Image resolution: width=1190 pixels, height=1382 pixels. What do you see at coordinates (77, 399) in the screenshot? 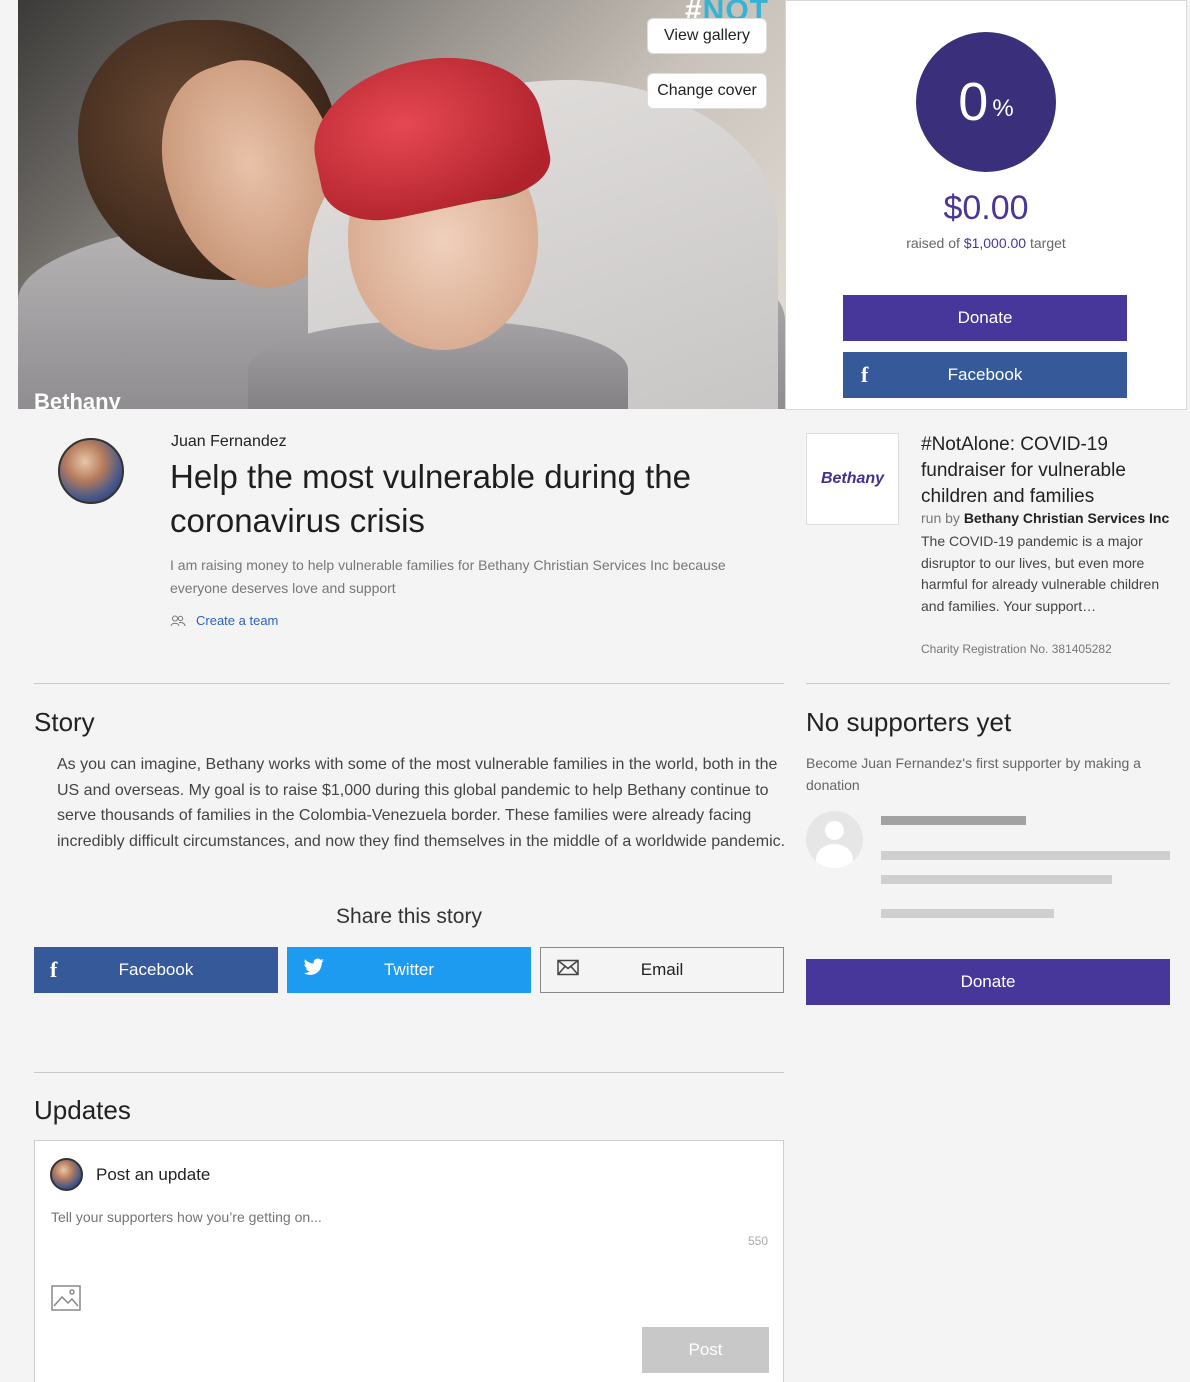
I see `cover-brand-logo: Bethany` at bounding box center [77, 399].